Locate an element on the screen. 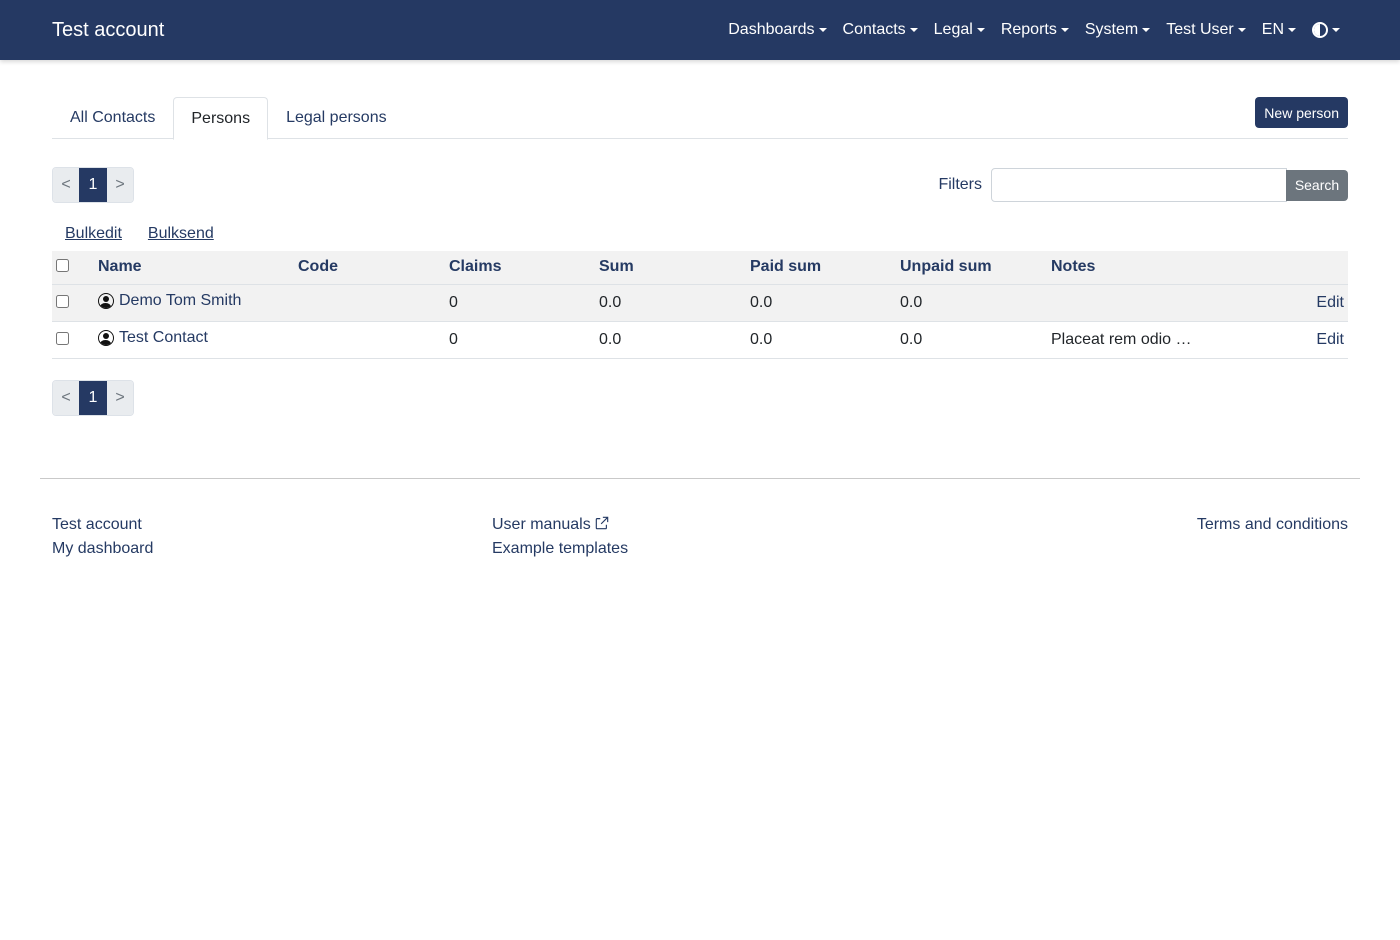  tab-legal-persons: Legal persons is located at coordinates (336, 118).